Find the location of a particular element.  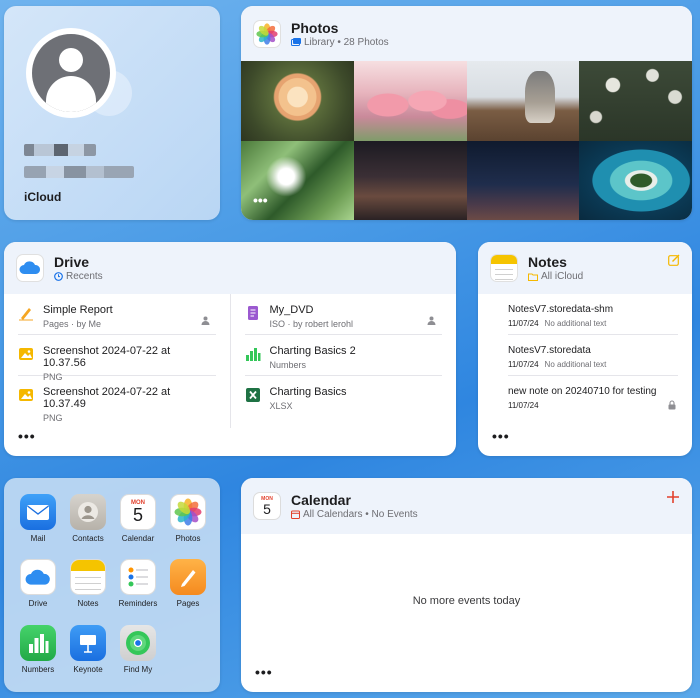

app-reminders: Reminders is located at coordinates (138, 583).